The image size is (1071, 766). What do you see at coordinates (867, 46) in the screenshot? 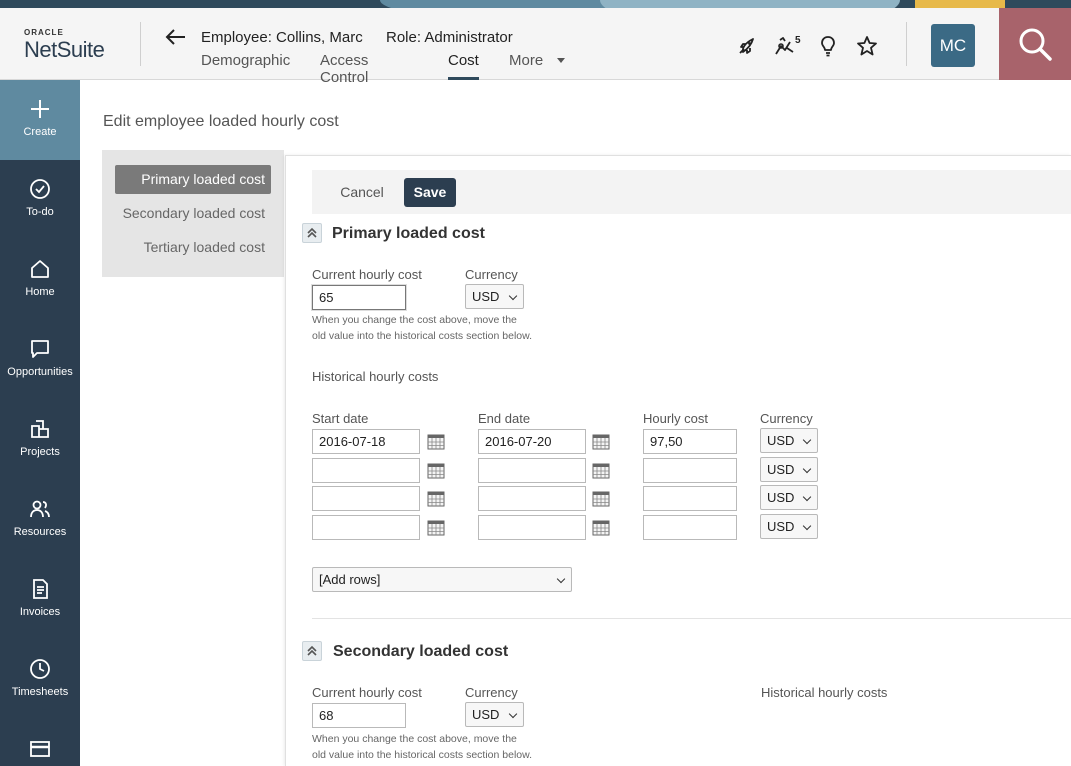
I see `star-icon` at bounding box center [867, 46].